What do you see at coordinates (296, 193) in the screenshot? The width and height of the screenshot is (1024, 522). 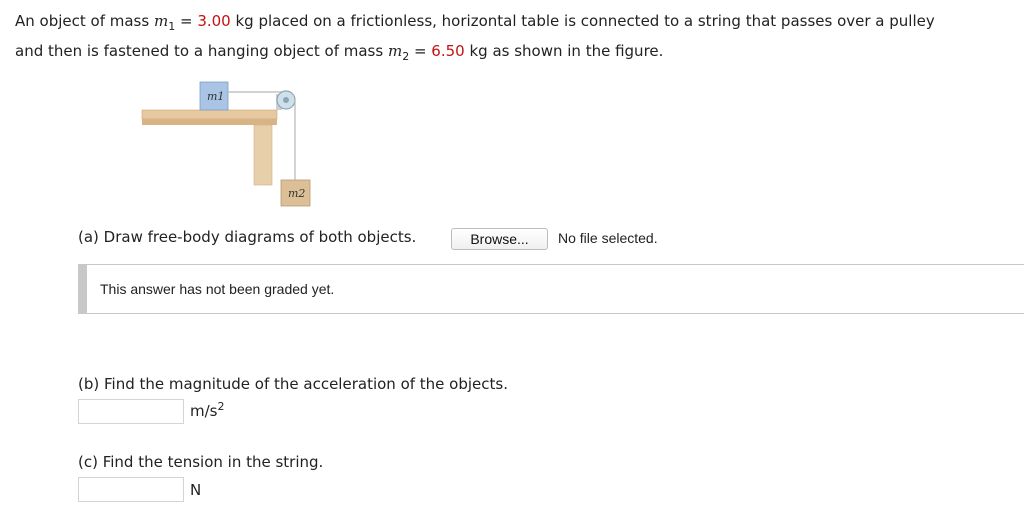 I see `block-m2-label: m2` at bounding box center [296, 193].